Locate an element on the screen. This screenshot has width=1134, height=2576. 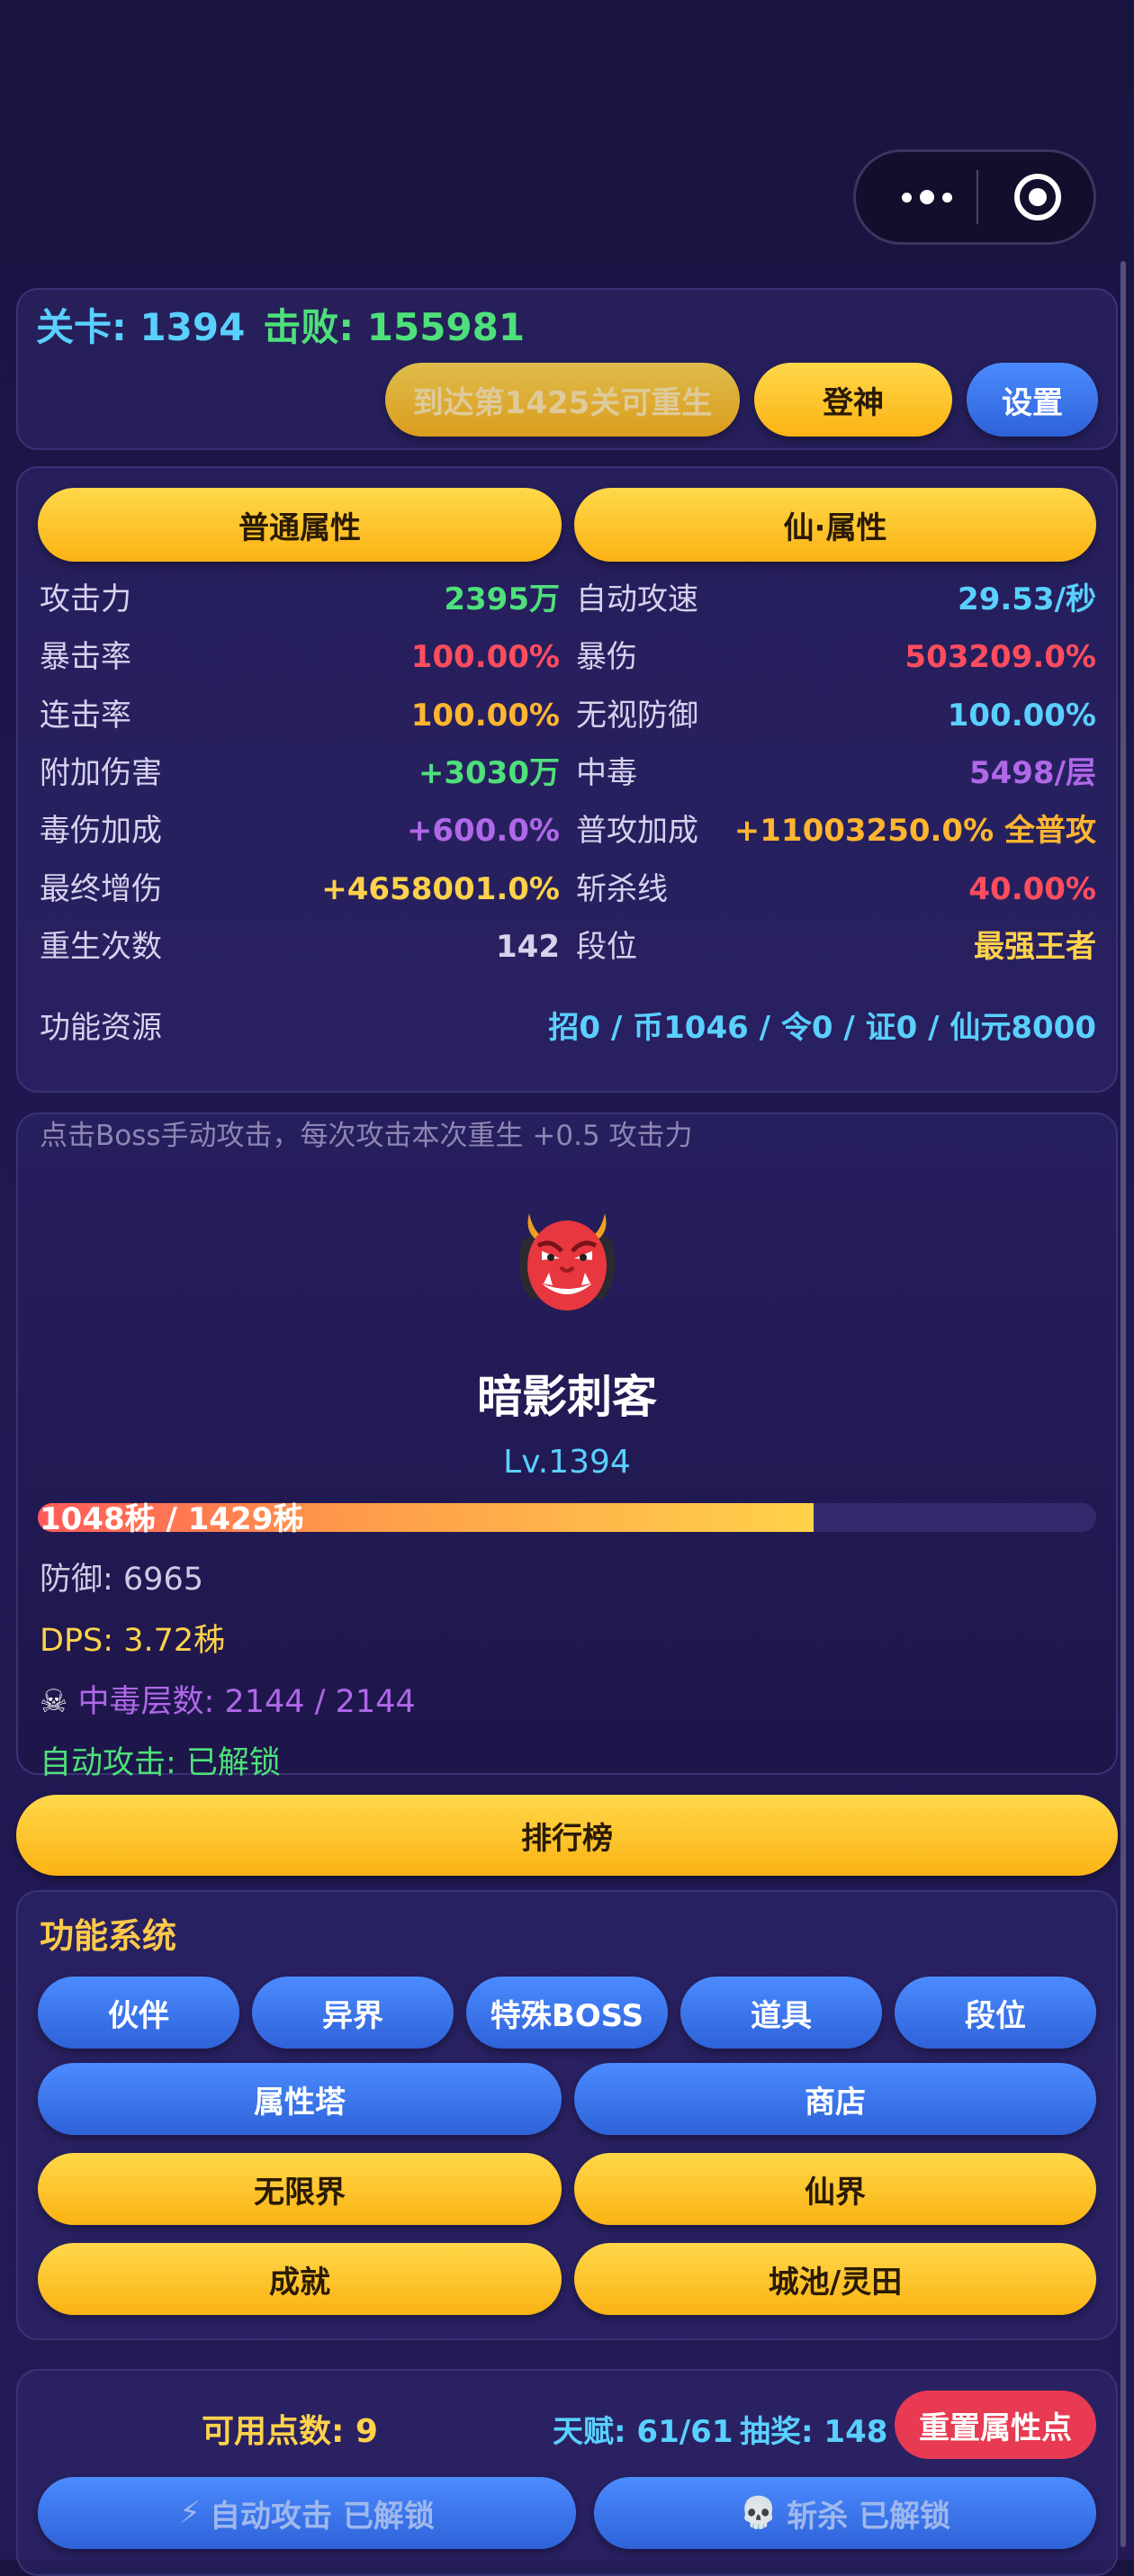
boss-auto-attack: 自动攻击: 已解锁 is located at coordinates (160, 1763).